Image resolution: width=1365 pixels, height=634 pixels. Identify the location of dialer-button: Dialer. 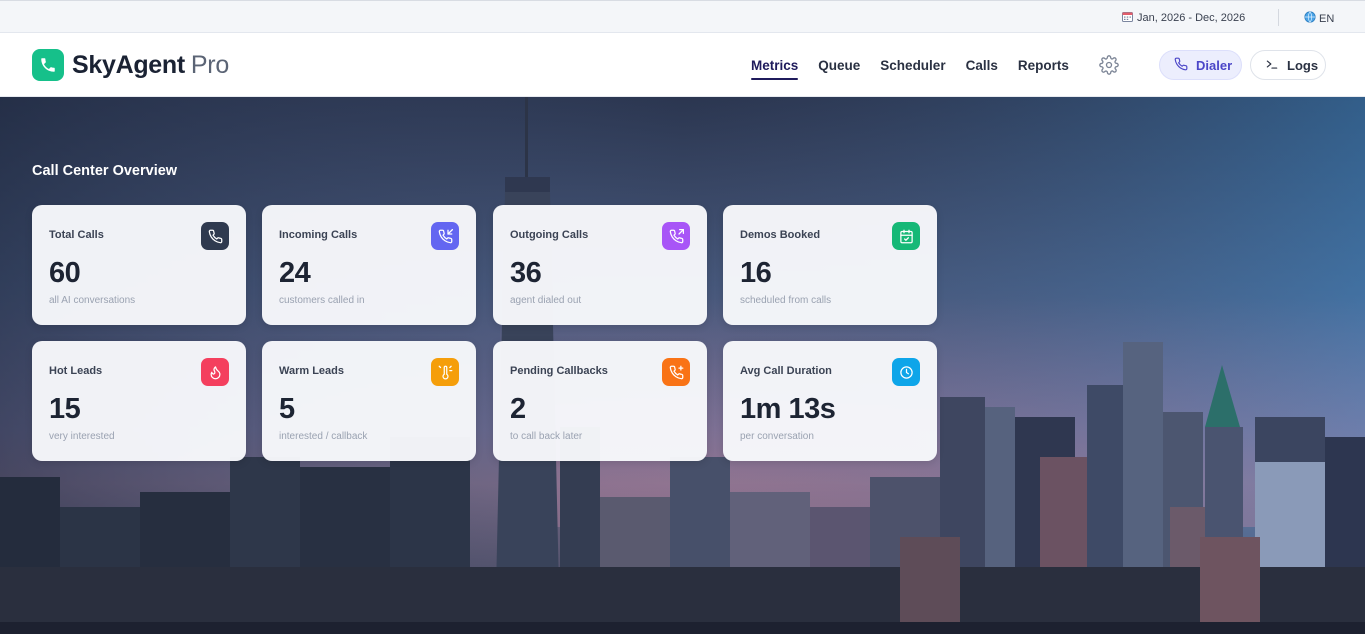
(1200, 65).